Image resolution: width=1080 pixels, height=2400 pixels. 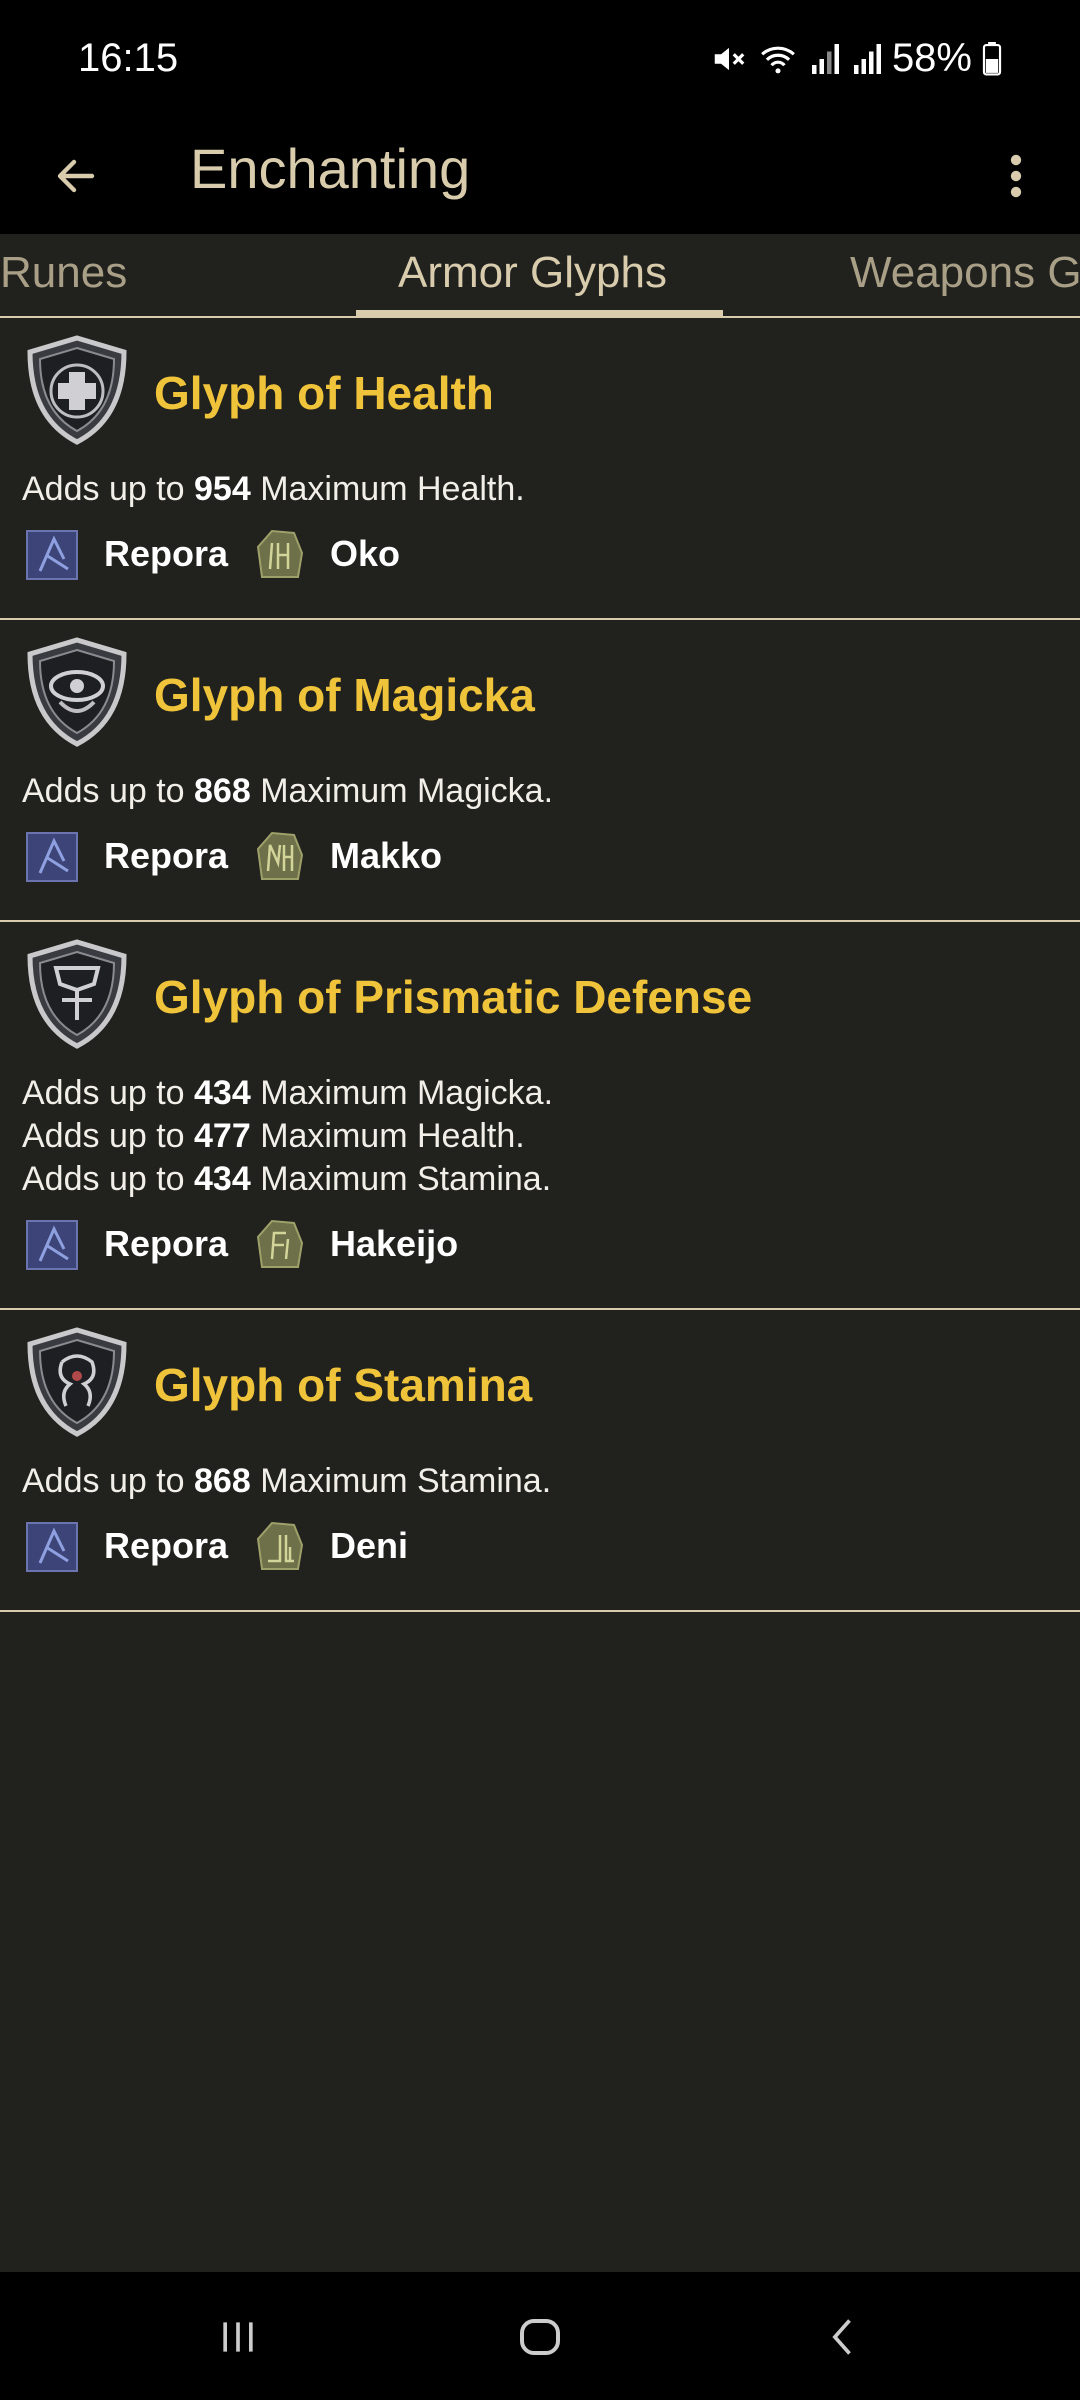 I want to click on back-button, so click(x=76, y=176).